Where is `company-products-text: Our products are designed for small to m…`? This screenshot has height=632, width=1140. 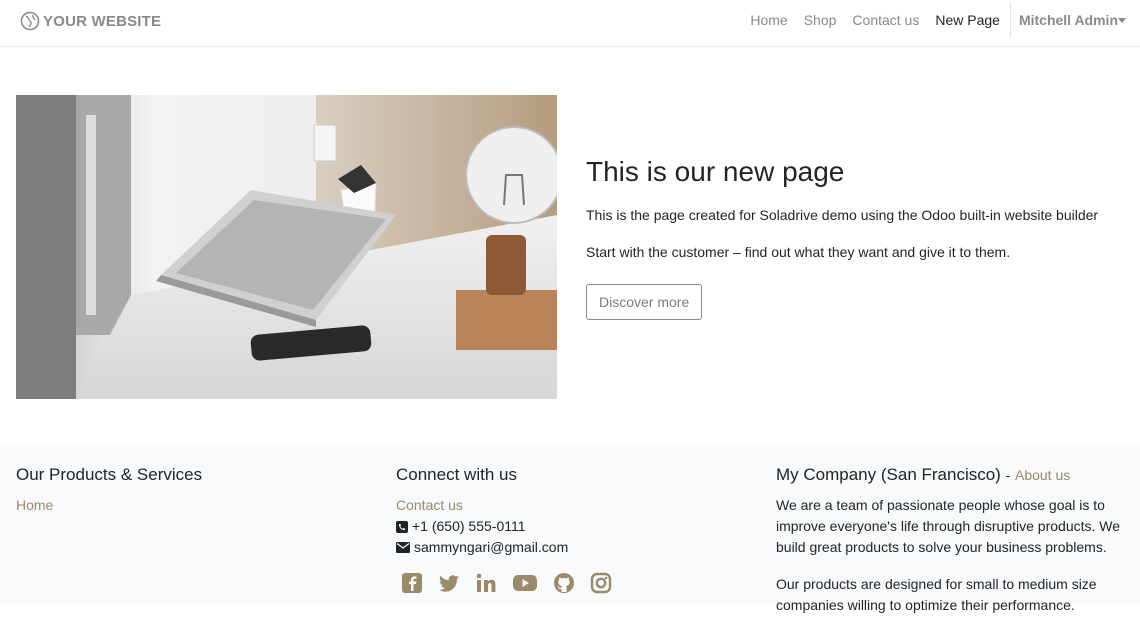
company-products-text: Our products are designed for small to m… is located at coordinates (936, 594).